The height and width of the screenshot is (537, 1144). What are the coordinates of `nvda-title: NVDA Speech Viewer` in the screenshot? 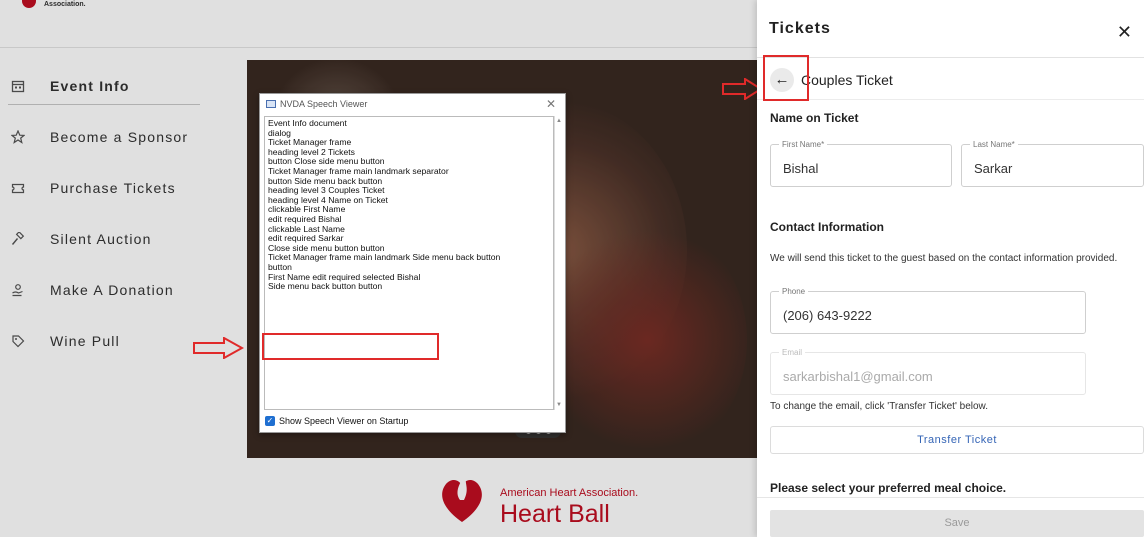 It's located at (324, 104).